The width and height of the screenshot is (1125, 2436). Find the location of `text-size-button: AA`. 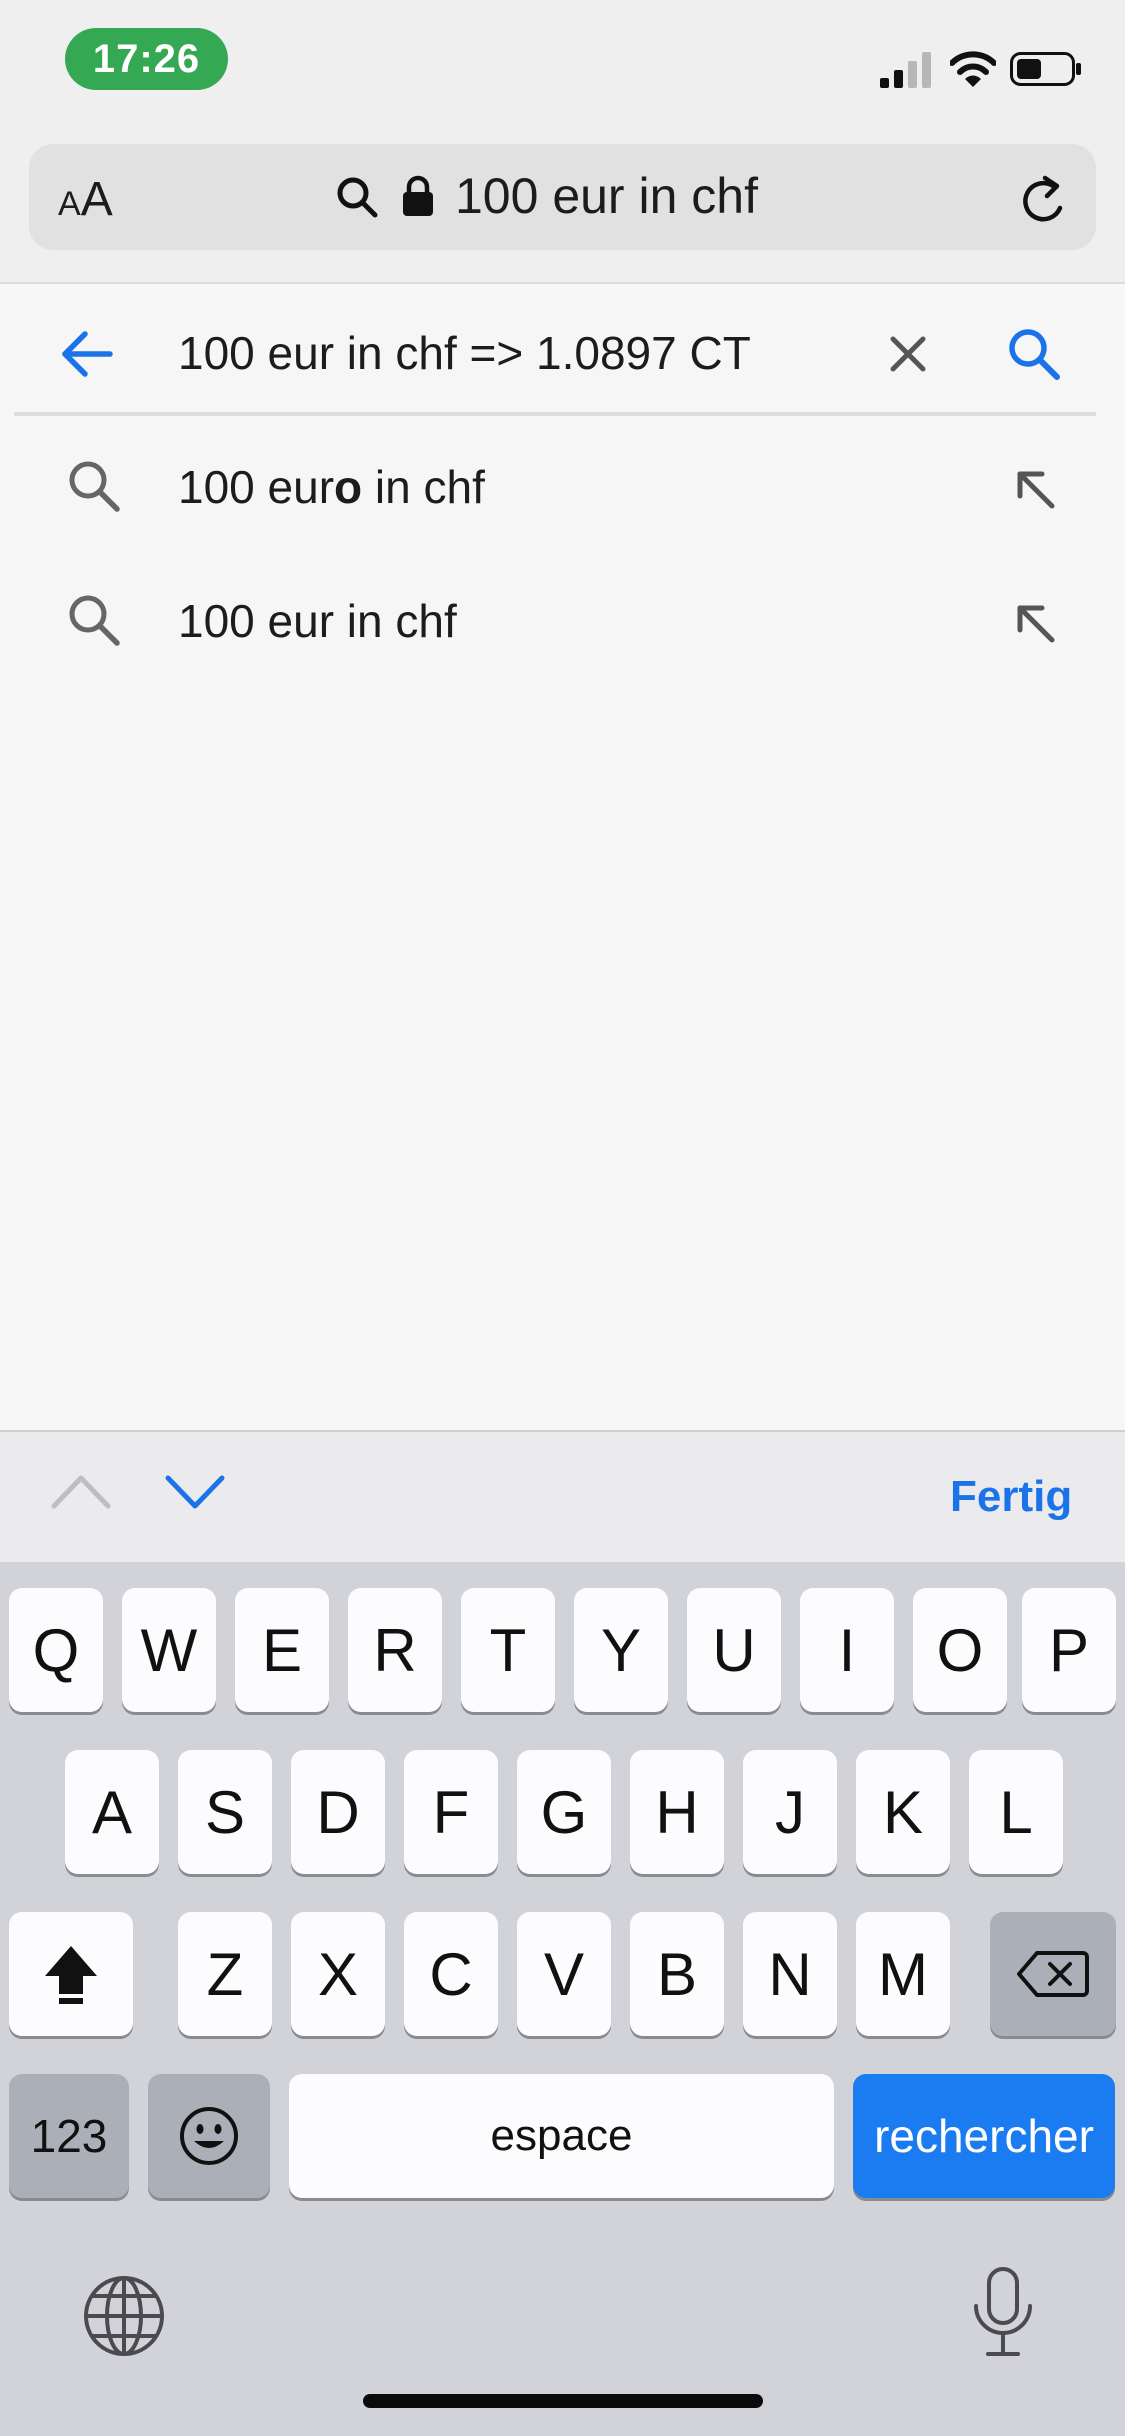

text-size-button: AA is located at coordinates (85, 199).